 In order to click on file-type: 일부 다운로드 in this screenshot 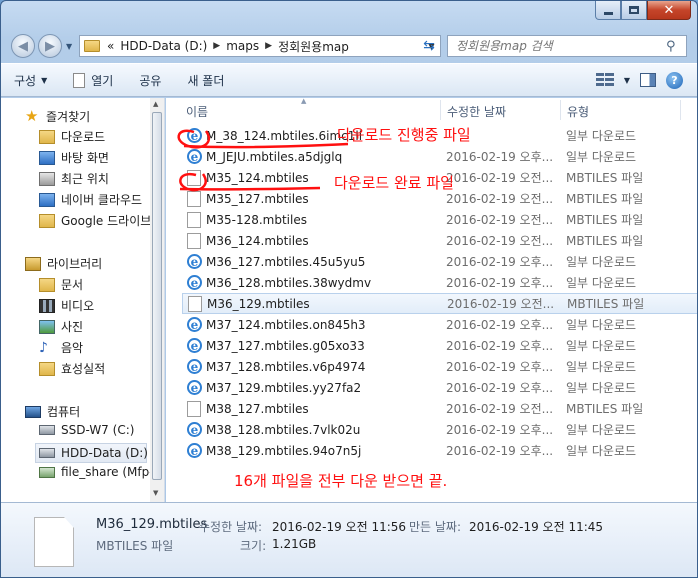, I will do `click(601, 367)`.